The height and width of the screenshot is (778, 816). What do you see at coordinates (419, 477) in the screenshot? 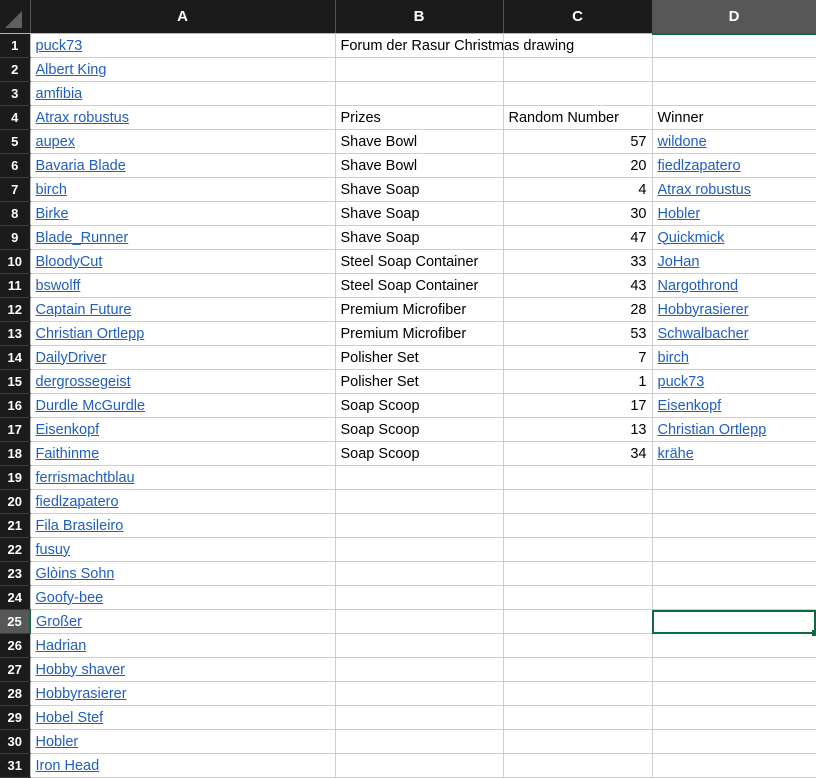
I see `cell-B19` at bounding box center [419, 477].